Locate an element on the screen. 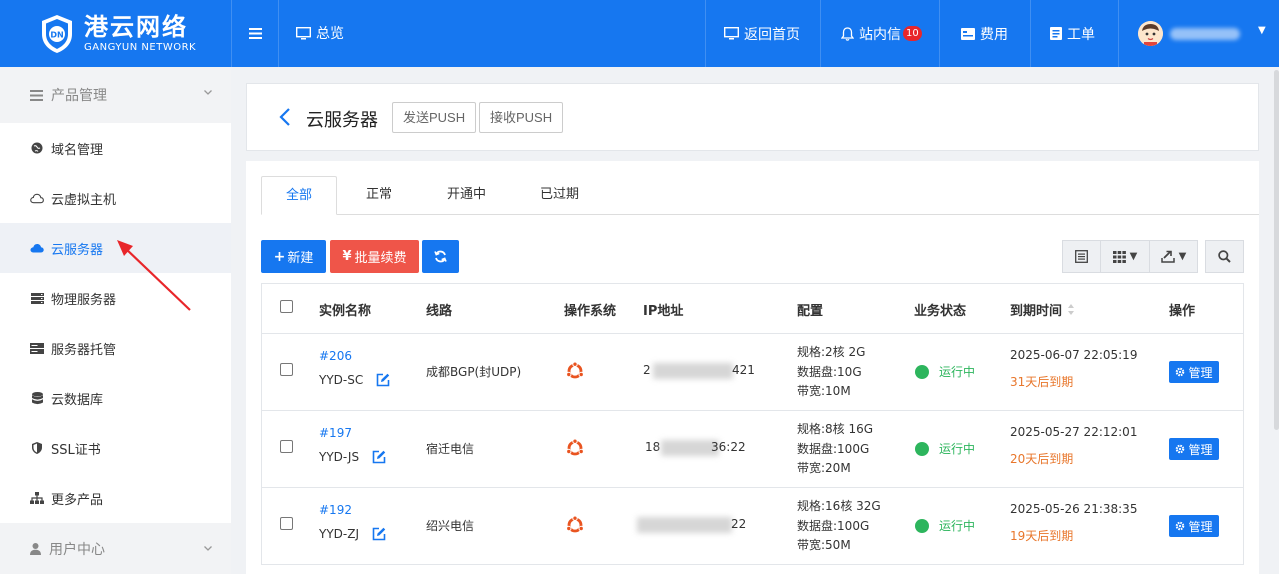  back-arrow-icon is located at coordinates (285, 117).